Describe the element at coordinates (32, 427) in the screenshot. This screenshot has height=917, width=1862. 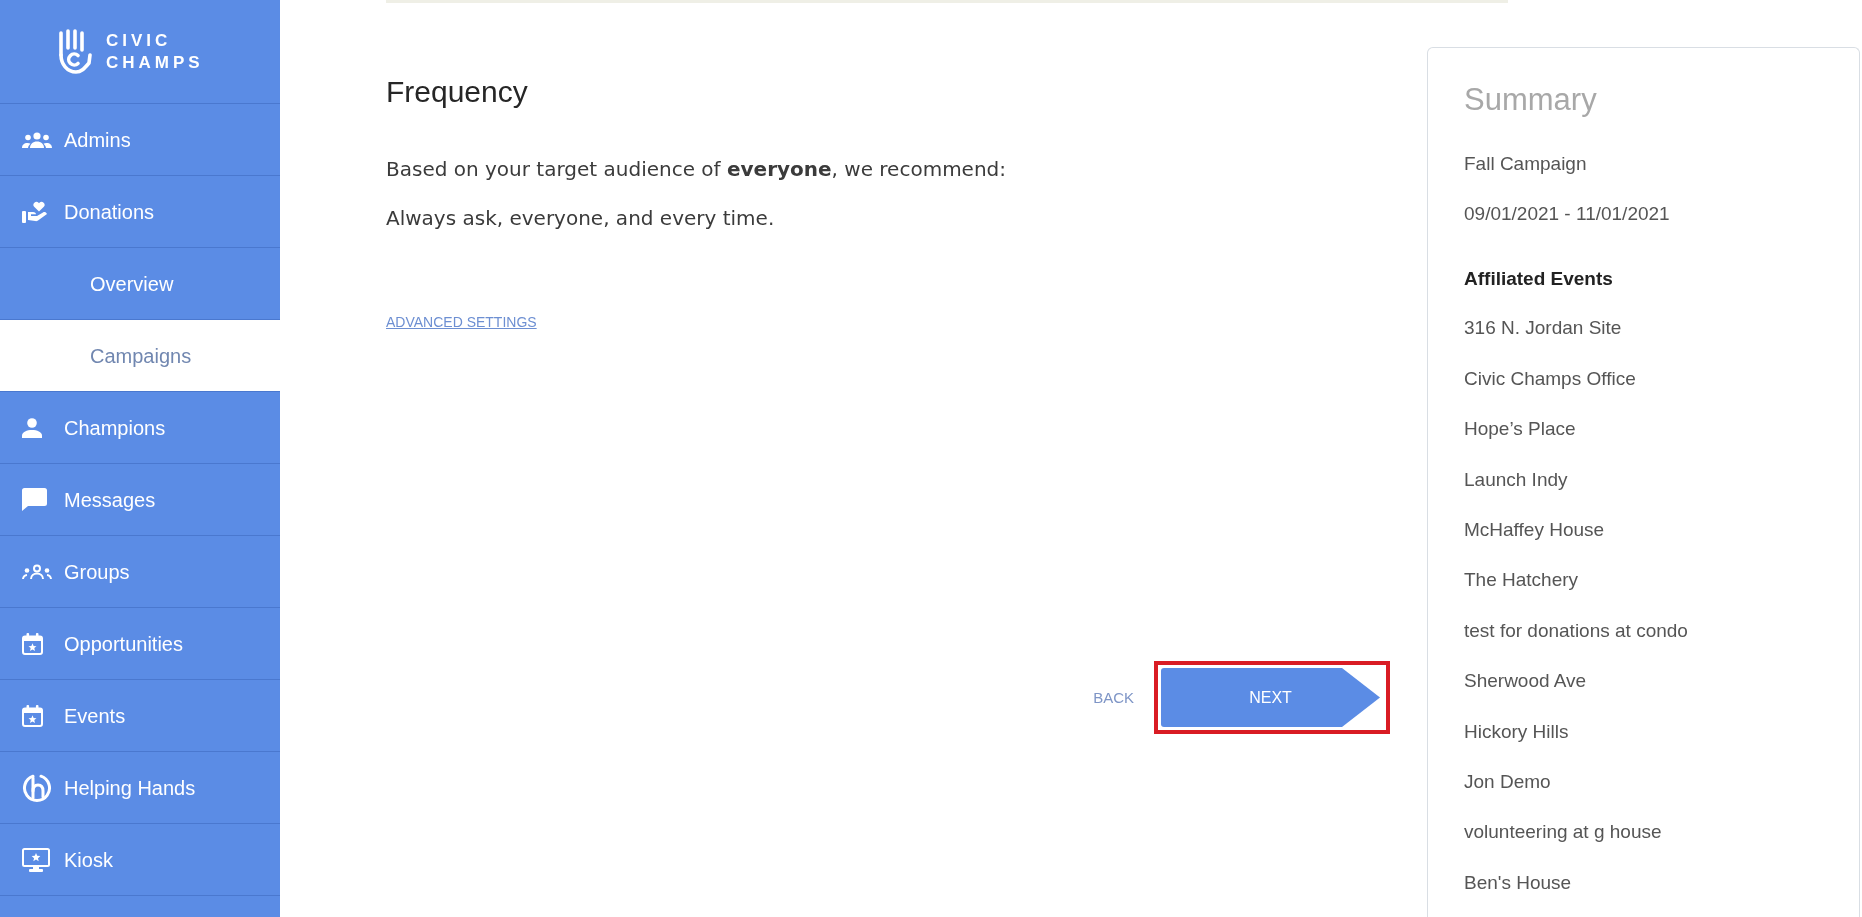
I see `person-icon` at that location.